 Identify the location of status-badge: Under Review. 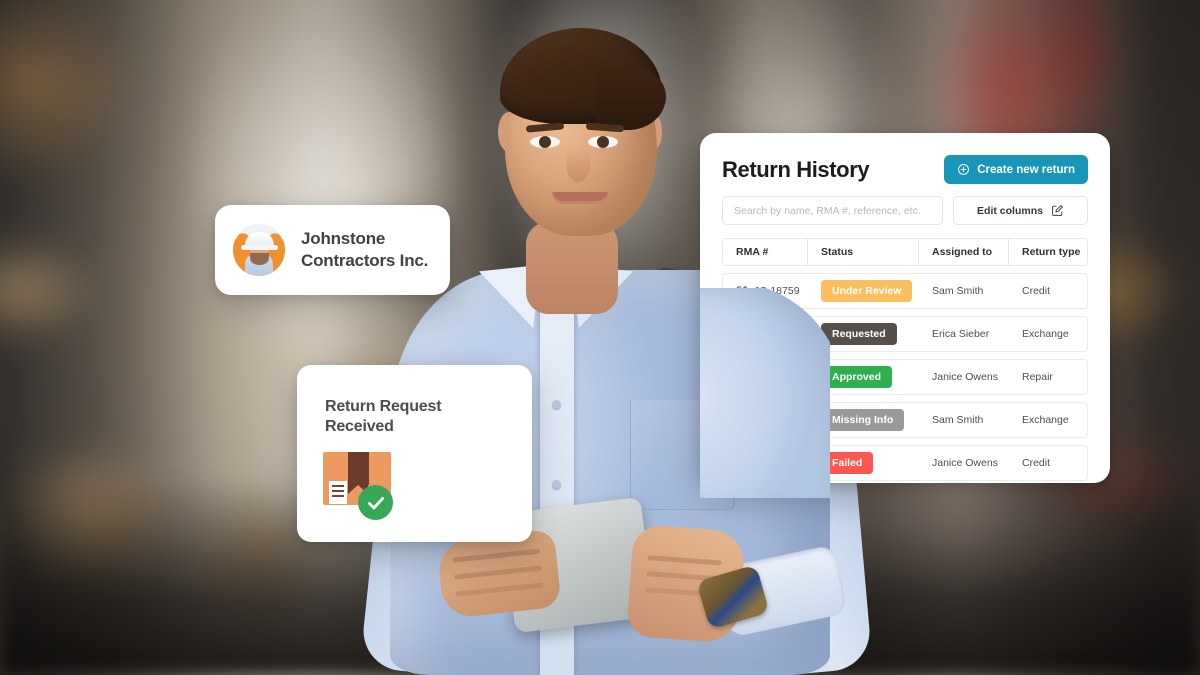
(867, 291).